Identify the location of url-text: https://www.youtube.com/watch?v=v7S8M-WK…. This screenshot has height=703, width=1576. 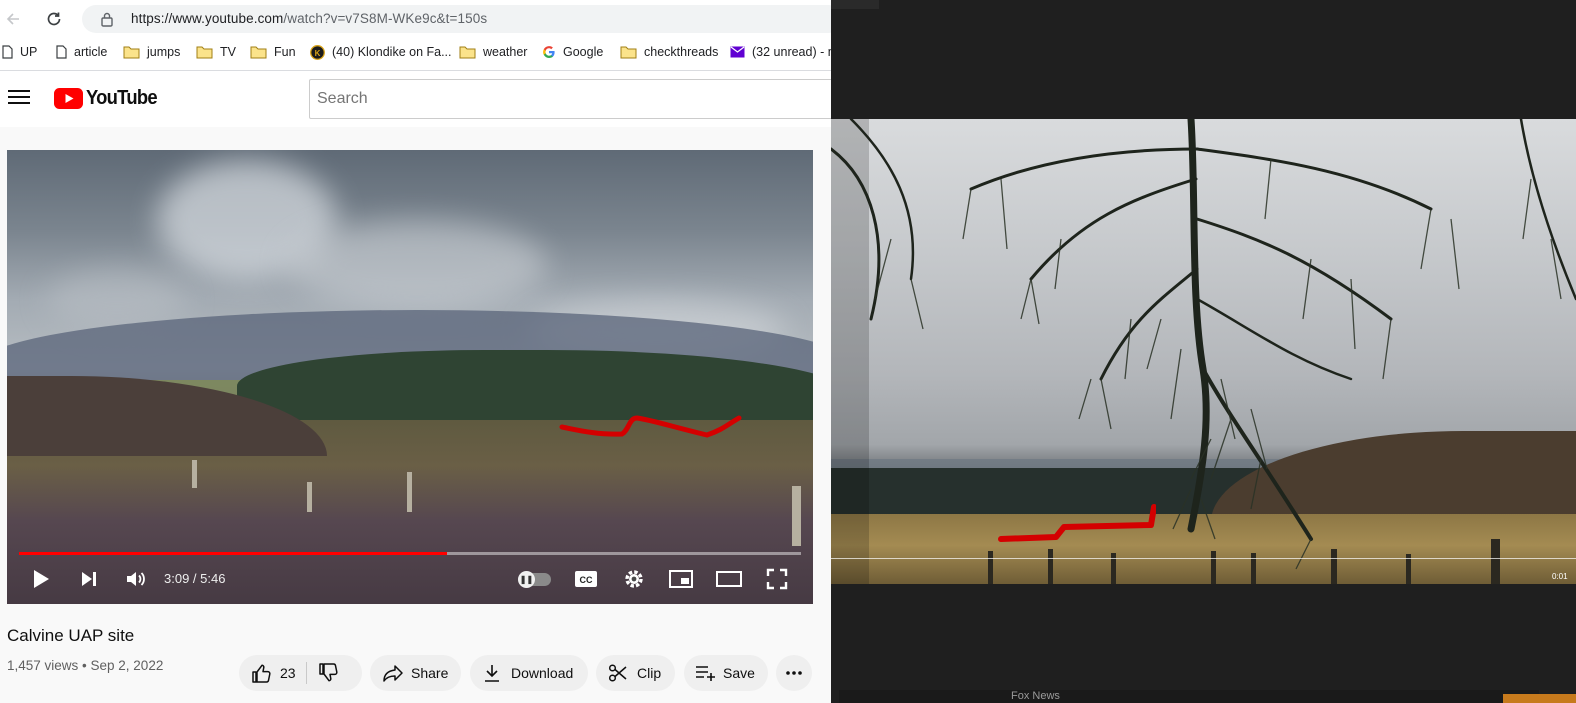
(309, 18).